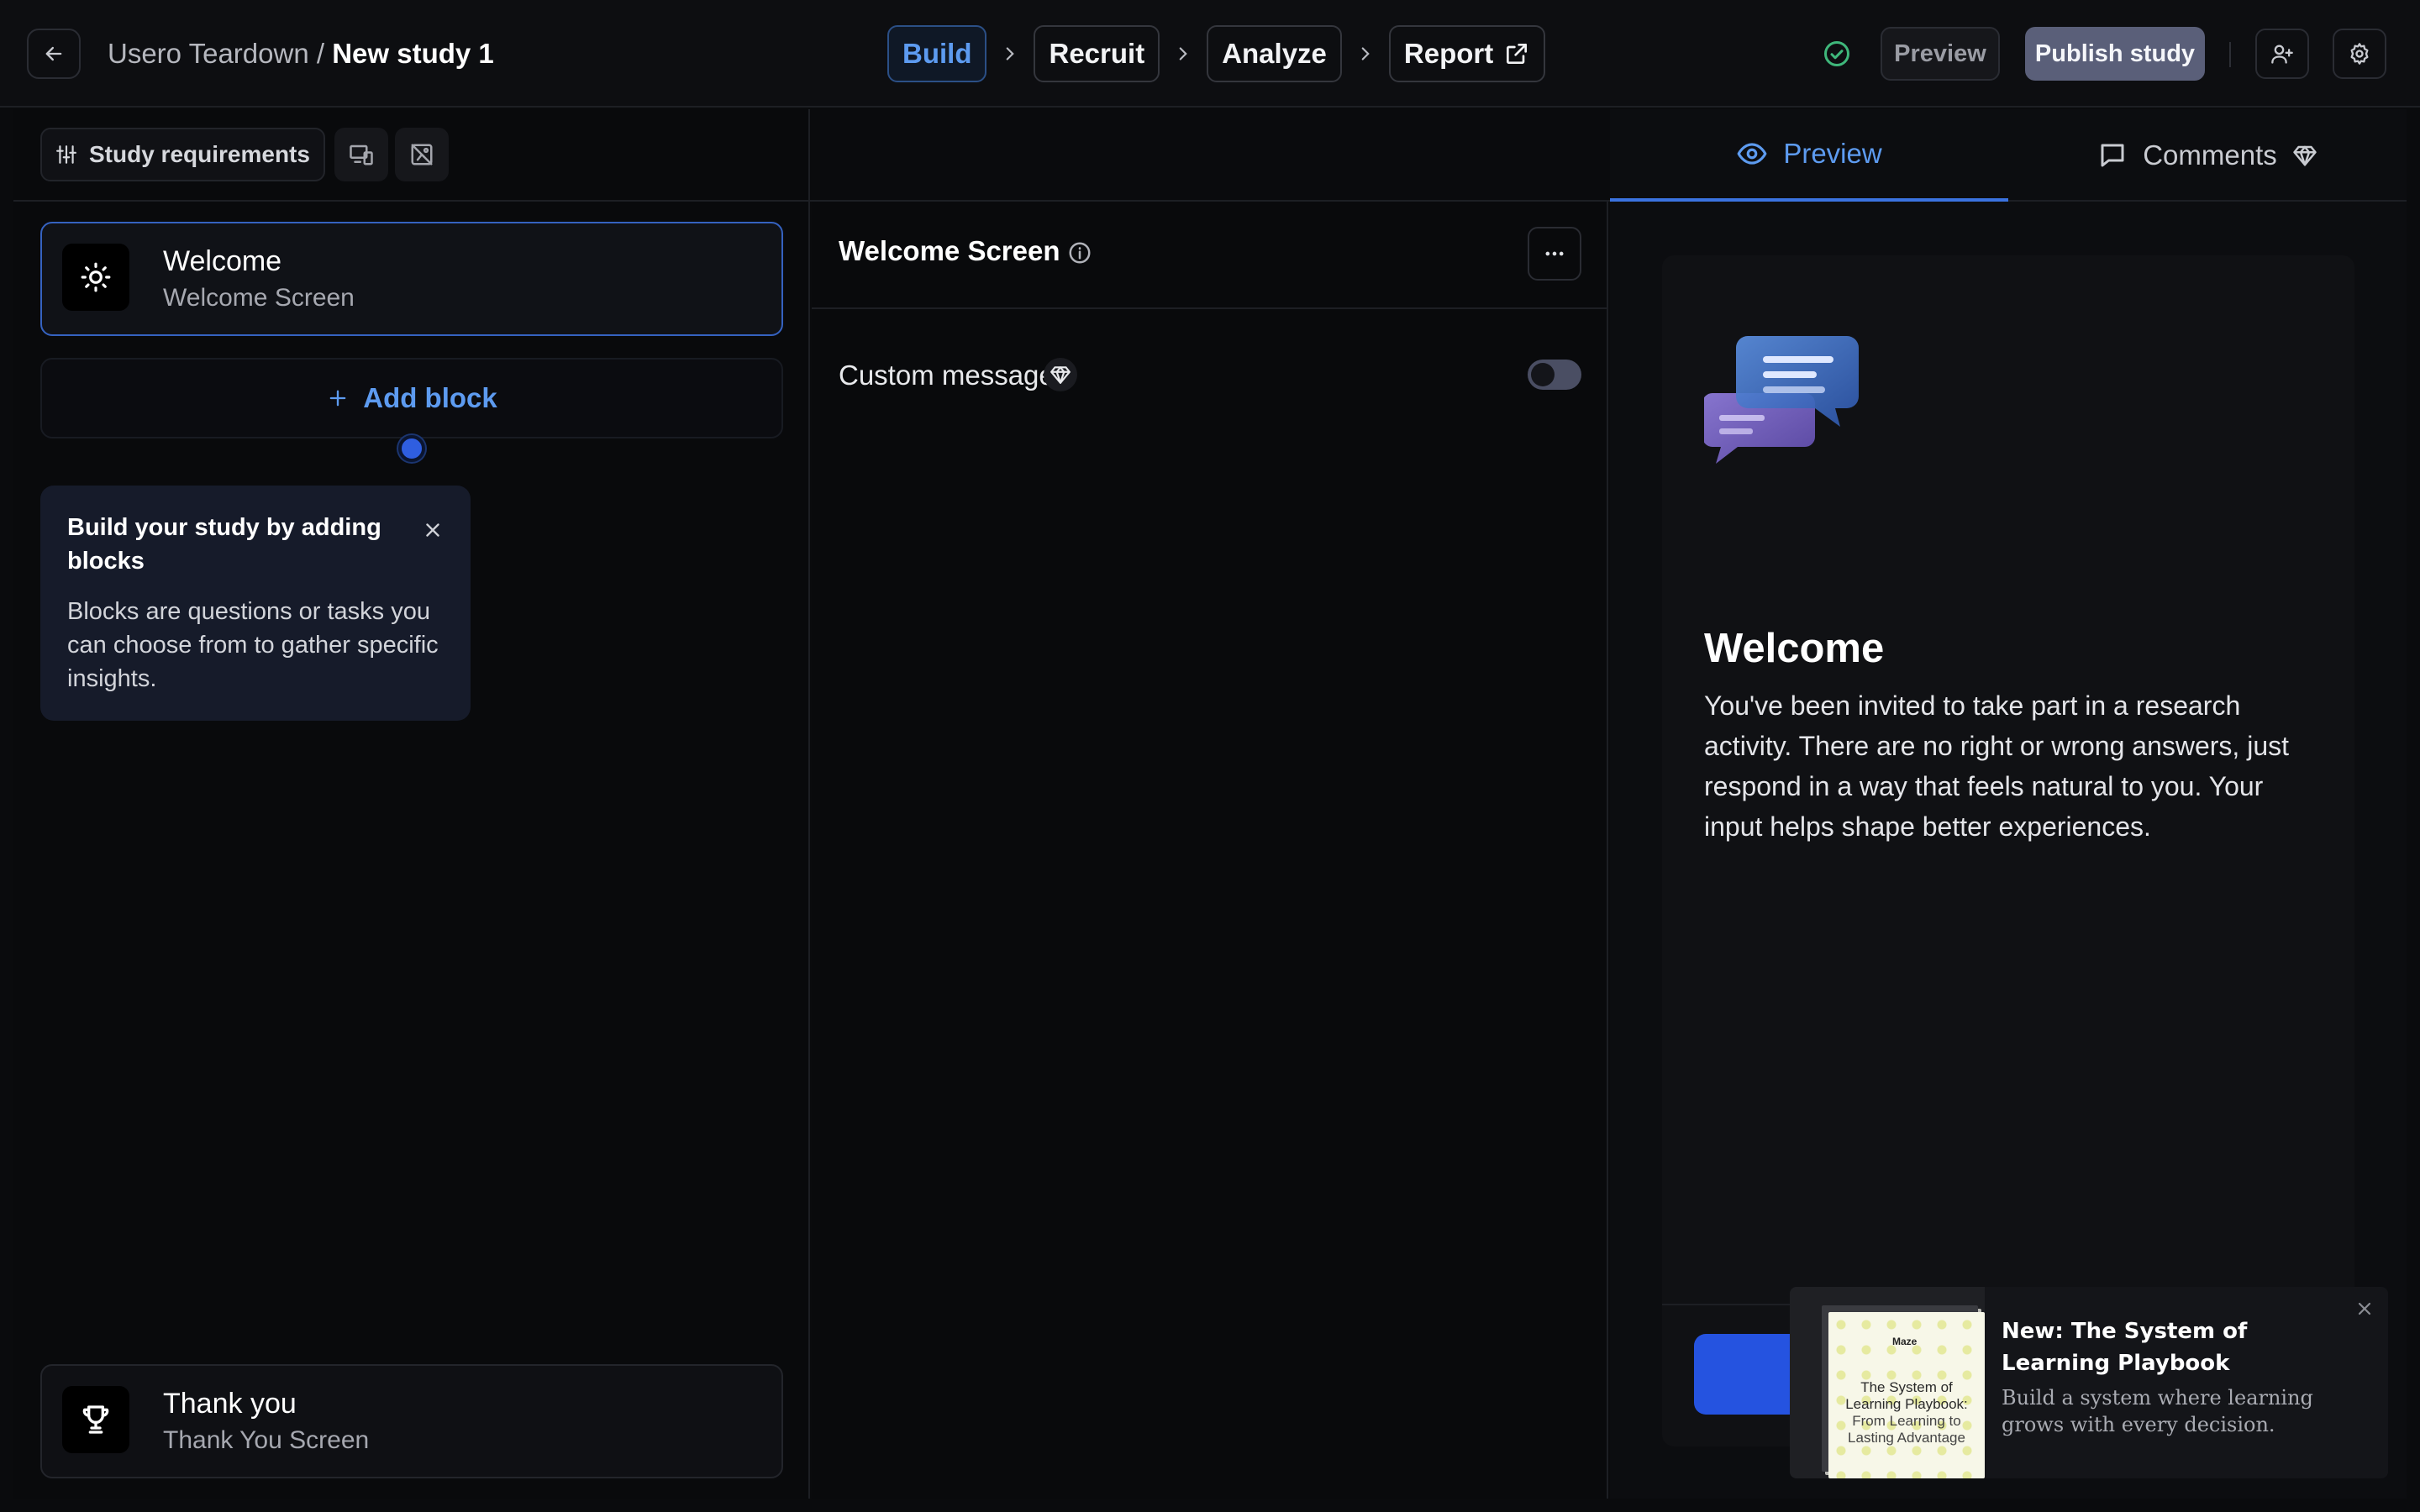 This screenshot has width=2420, height=1512. I want to click on sun-icon, so click(96, 277).